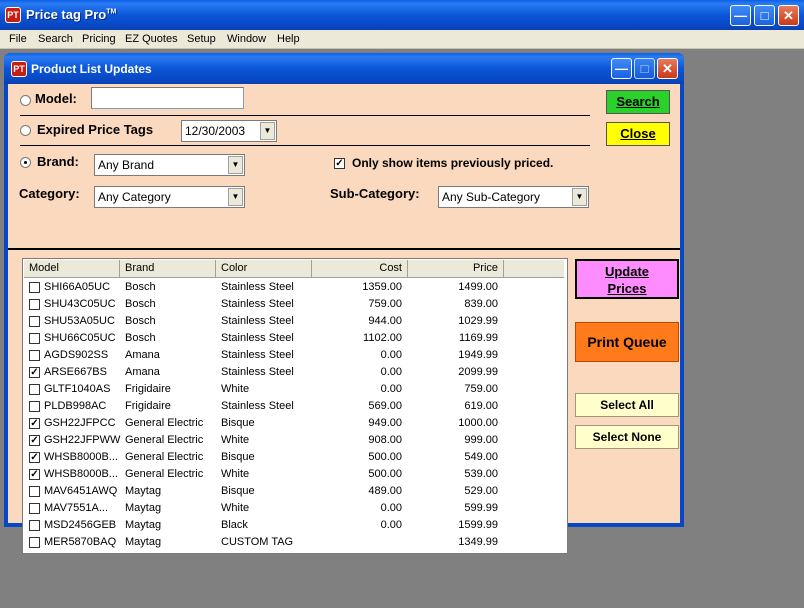 The image size is (804, 608). Describe the element at coordinates (79, 321) in the screenshot. I see `cell-model: SHU53A05UC` at that location.